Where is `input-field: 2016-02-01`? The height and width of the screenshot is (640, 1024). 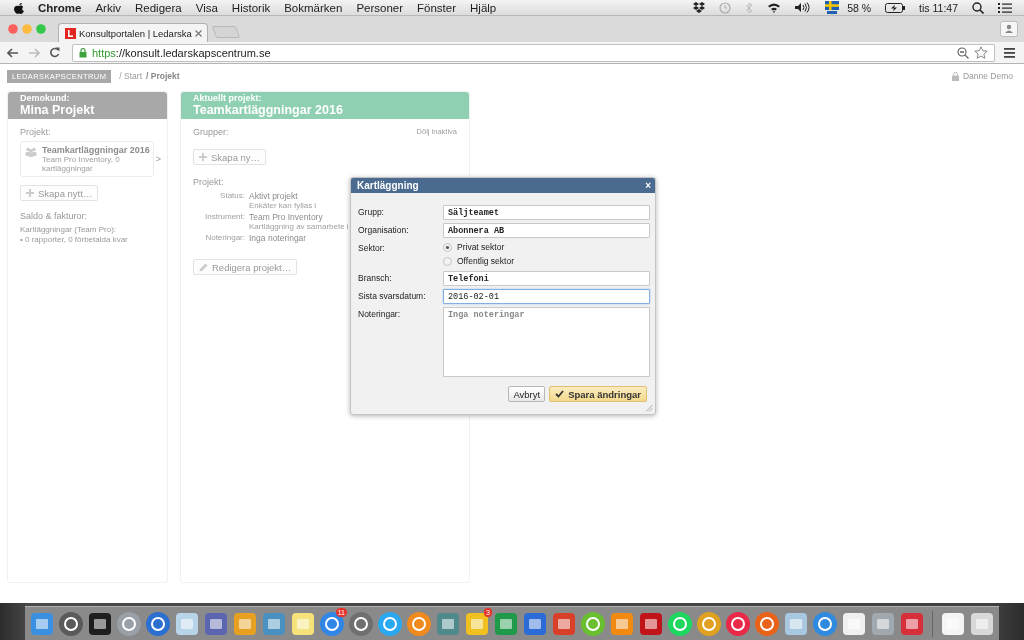 input-field: 2016-02-01 is located at coordinates (546, 296).